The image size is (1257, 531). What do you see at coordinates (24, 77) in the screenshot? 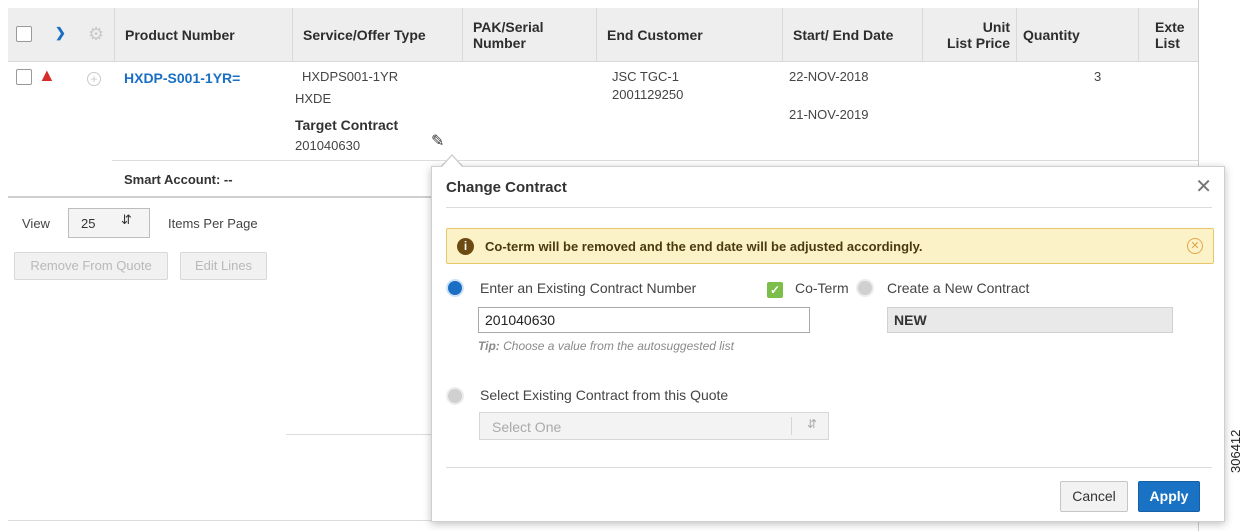
I see `row-checkbox` at bounding box center [24, 77].